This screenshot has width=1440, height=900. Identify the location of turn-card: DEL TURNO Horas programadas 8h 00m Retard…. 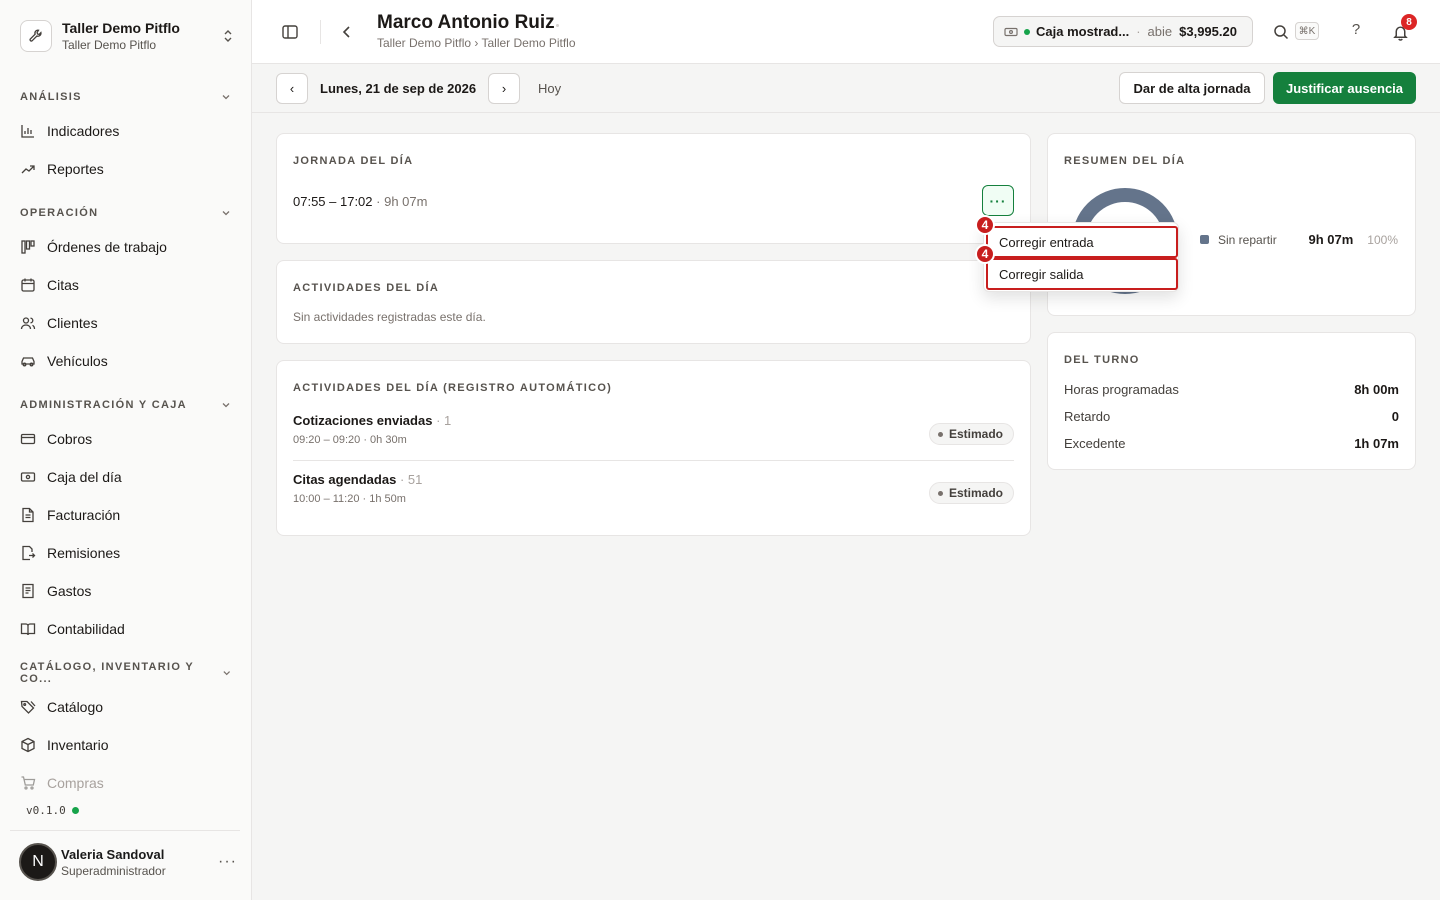
(1231, 401).